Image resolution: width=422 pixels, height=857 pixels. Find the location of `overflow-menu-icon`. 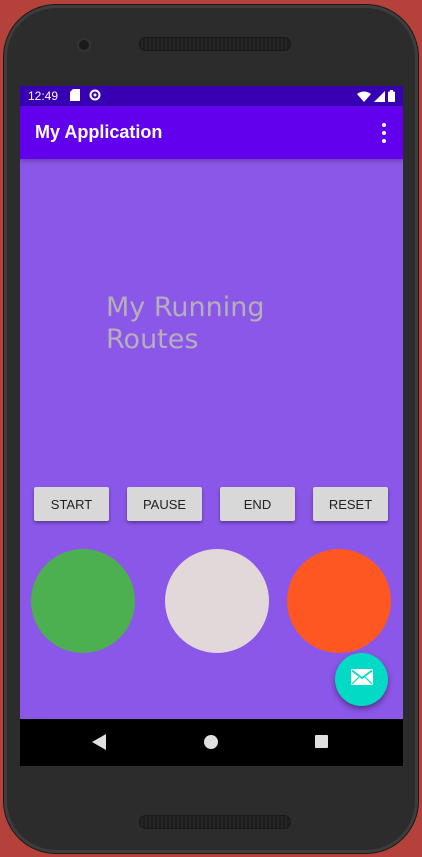

overflow-menu-icon is located at coordinates (384, 133).